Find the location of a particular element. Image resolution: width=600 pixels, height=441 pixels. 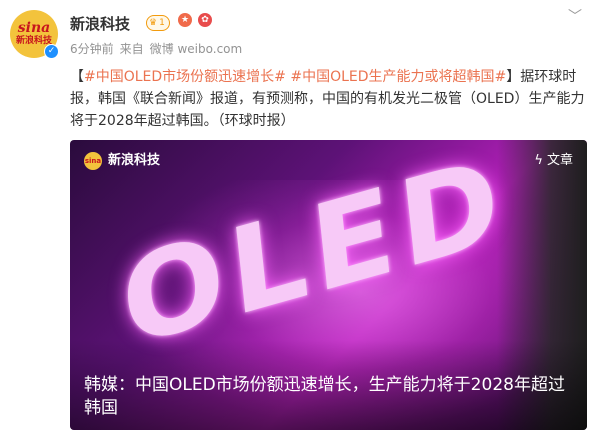

post-meta: 6分钟前 来自 微博 weibo.com is located at coordinates (156, 48).